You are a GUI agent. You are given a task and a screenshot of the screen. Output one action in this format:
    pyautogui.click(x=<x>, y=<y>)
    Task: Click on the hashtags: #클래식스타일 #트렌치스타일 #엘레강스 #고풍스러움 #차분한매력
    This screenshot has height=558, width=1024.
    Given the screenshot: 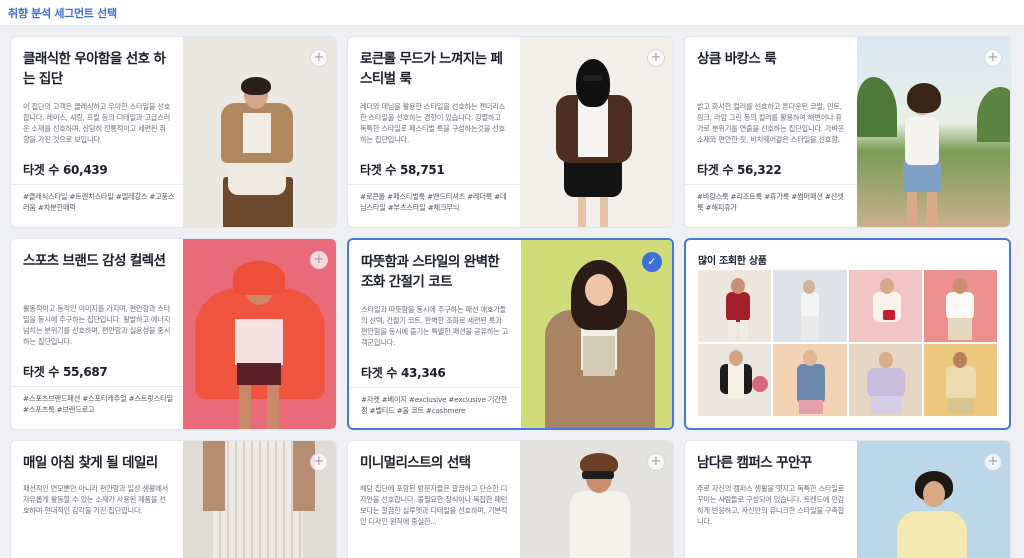 What is the action you would take?
    pyautogui.click(x=99, y=202)
    